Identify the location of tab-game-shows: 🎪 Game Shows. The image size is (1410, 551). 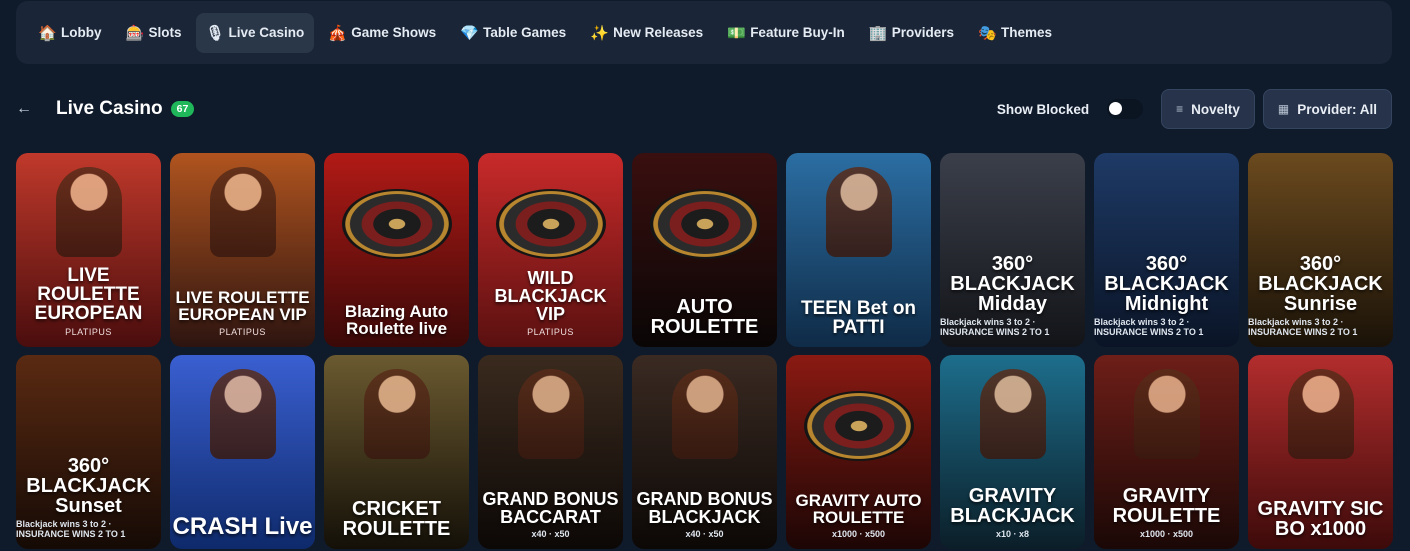
(382, 33).